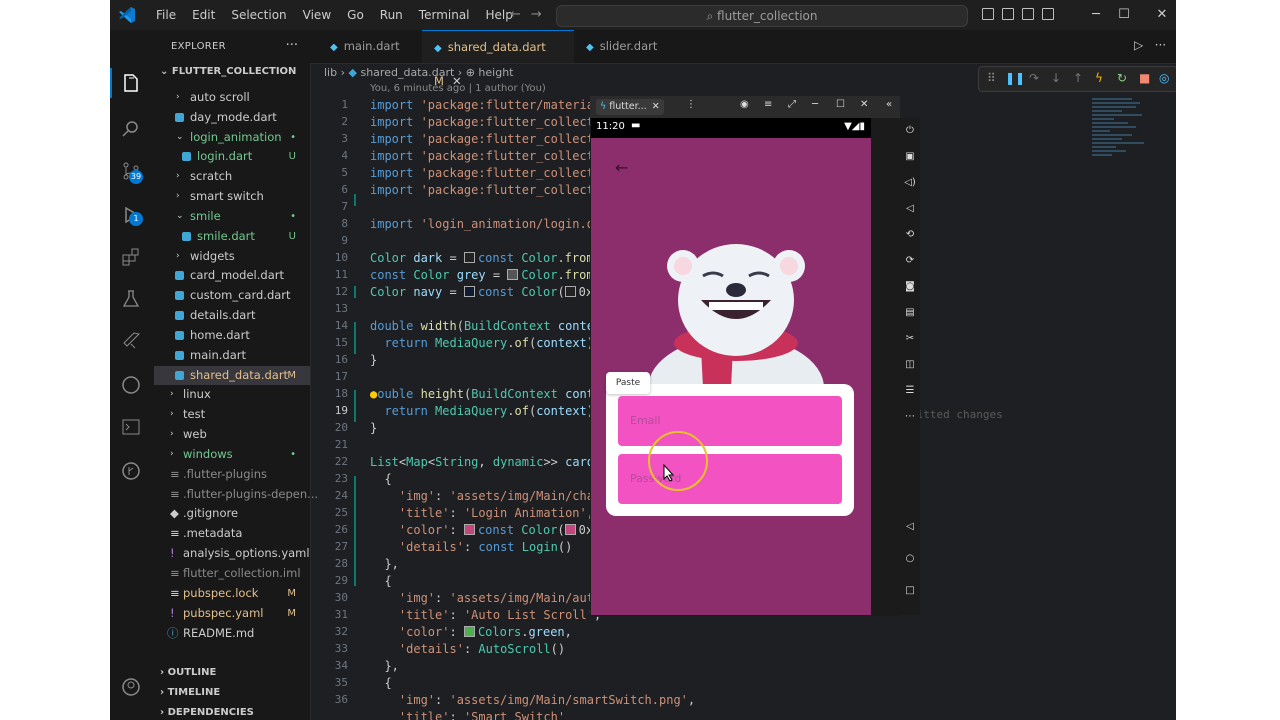 This screenshot has width=1280, height=720. What do you see at coordinates (232, 474) in the screenshot?
I see `tree-item: ≡ .flutter-plugins` at bounding box center [232, 474].